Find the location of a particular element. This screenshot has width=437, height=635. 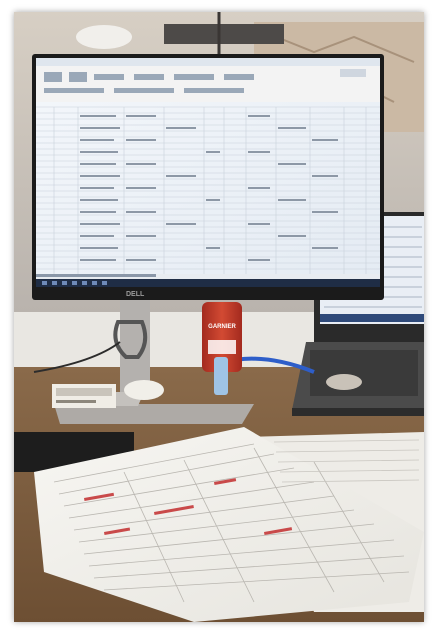

lamp-arm is located at coordinates (224, 34).